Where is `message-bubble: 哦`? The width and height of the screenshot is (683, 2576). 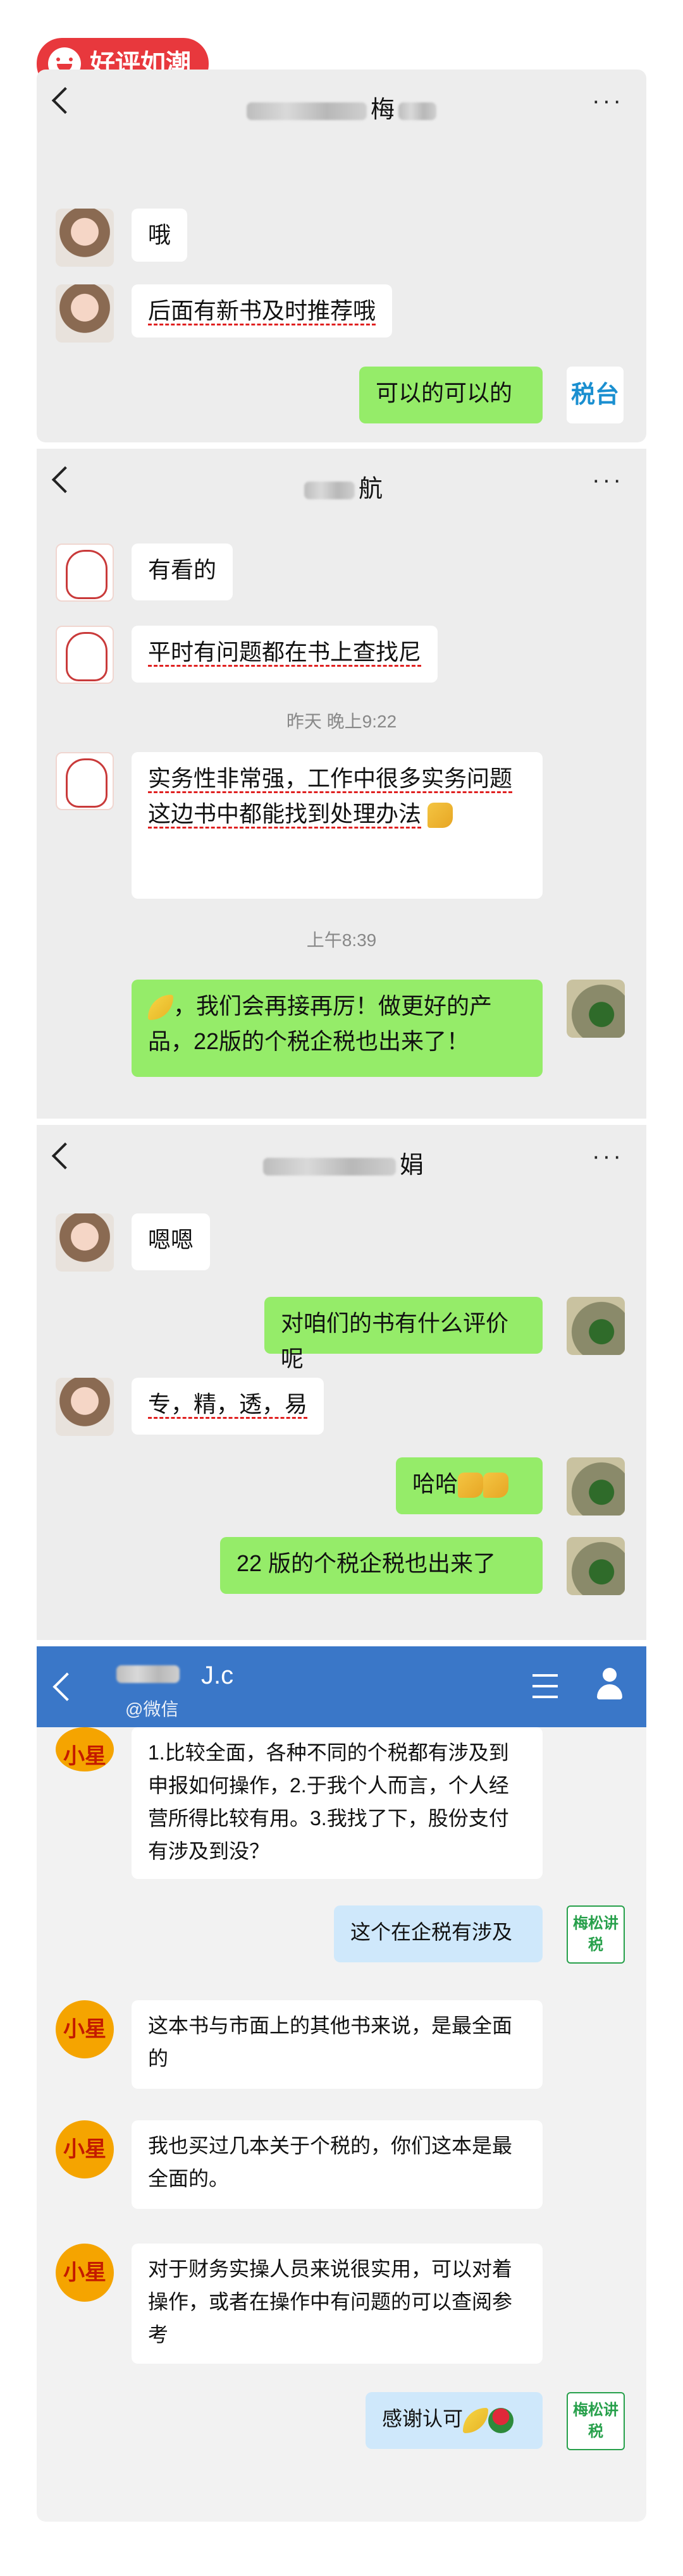 message-bubble: 哦 is located at coordinates (160, 236).